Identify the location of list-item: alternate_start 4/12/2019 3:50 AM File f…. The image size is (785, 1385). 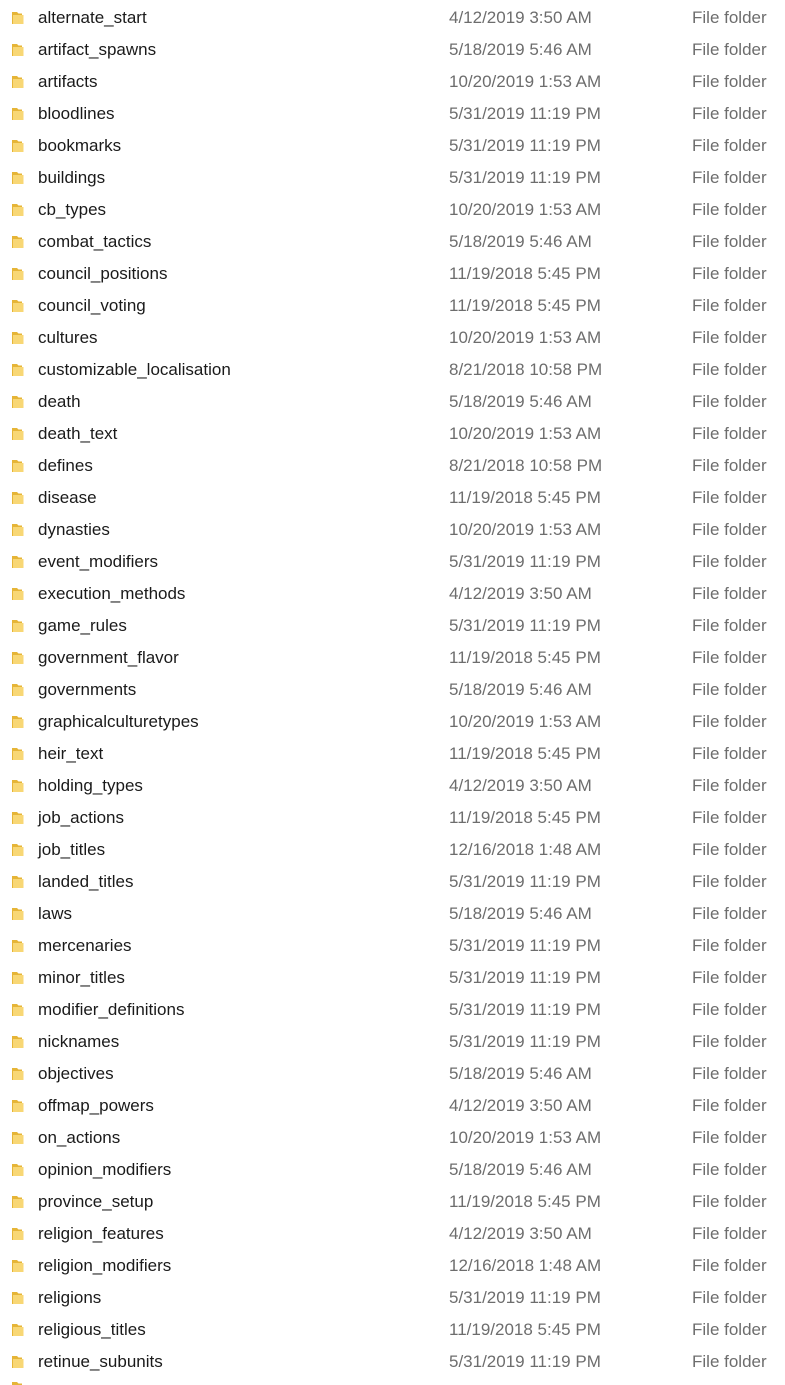
(392, 18).